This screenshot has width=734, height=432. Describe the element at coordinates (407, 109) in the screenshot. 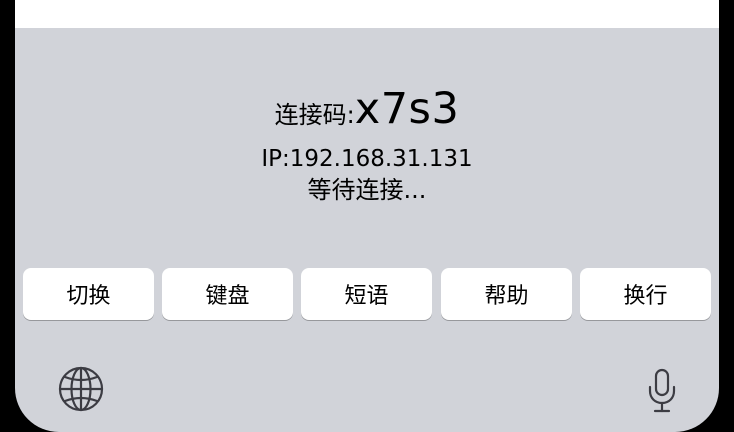

I see `connection-code-value: x7s3` at that location.